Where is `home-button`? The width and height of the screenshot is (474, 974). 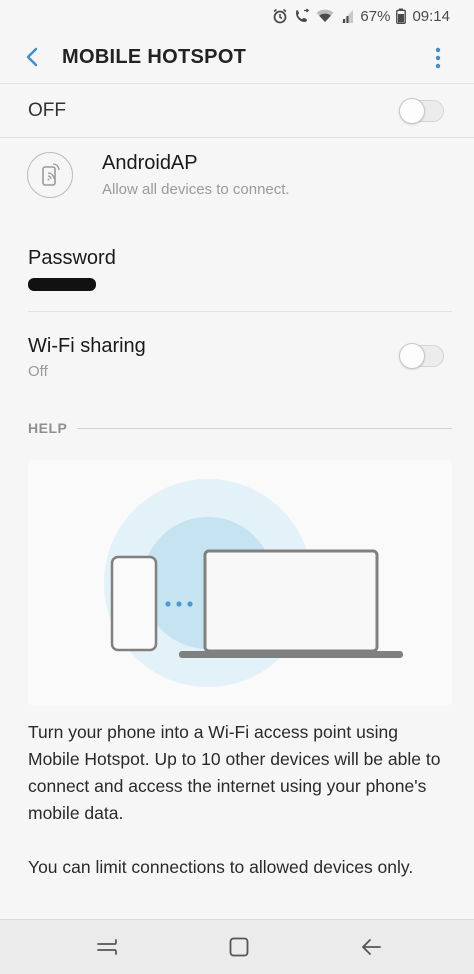 home-button is located at coordinates (239, 947).